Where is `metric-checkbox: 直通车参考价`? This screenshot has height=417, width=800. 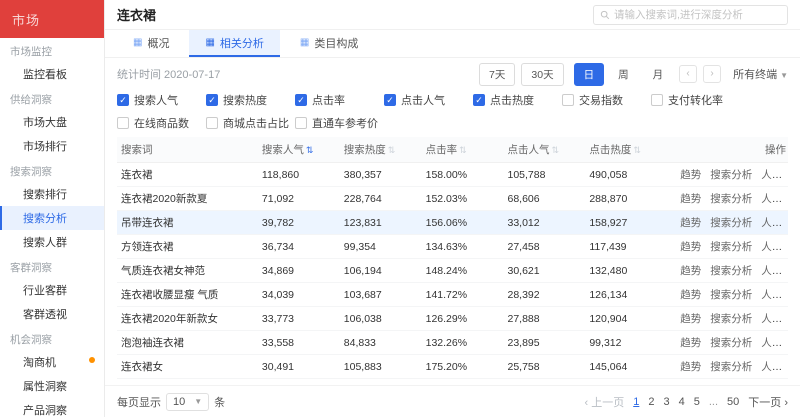
metric-checkbox: 直通车参考价 is located at coordinates (339, 123).